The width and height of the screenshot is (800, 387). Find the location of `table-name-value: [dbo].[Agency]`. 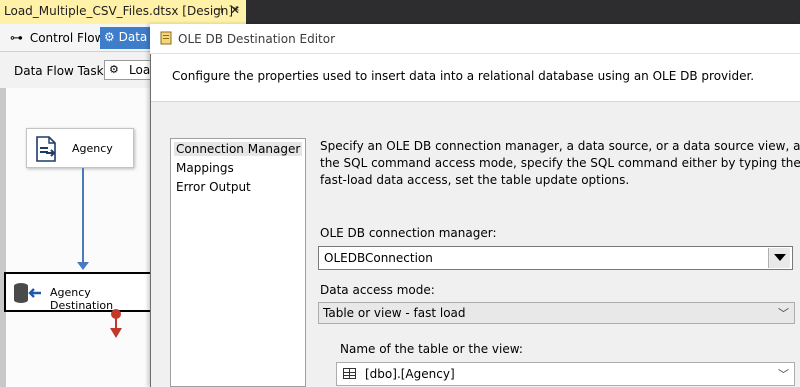

table-name-value: [dbo].[Agency] is located at coordinates (410, 374).